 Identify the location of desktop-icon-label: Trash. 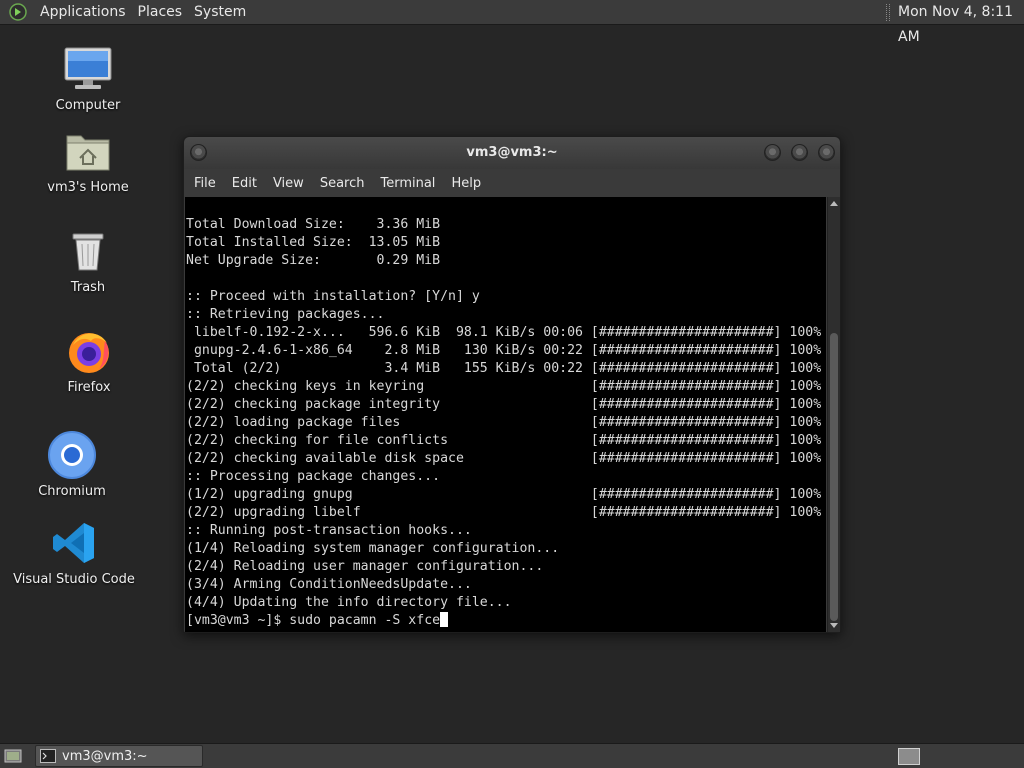
(88, 287).